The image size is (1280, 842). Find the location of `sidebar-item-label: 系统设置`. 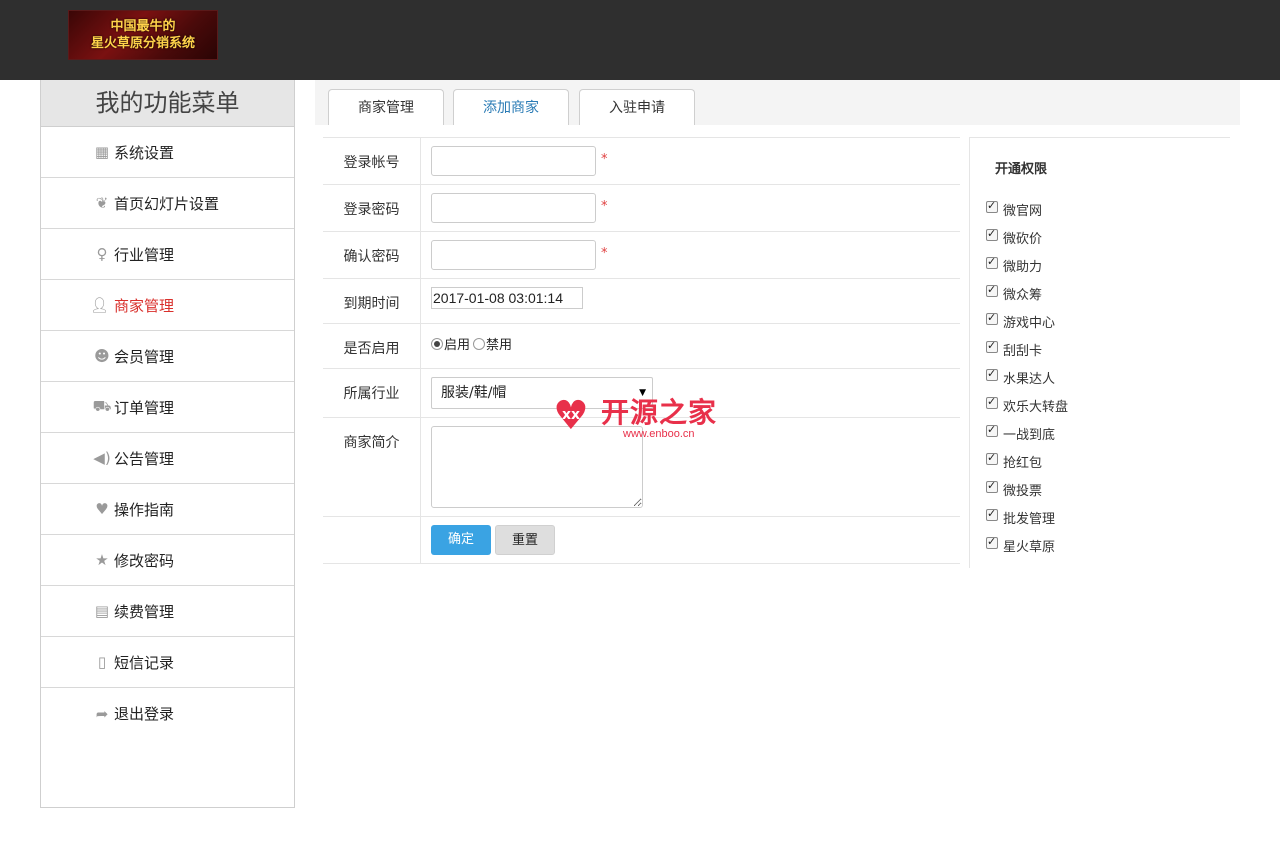

sidebar-item-label: 系统设置 is located at coordinates (144, 152).